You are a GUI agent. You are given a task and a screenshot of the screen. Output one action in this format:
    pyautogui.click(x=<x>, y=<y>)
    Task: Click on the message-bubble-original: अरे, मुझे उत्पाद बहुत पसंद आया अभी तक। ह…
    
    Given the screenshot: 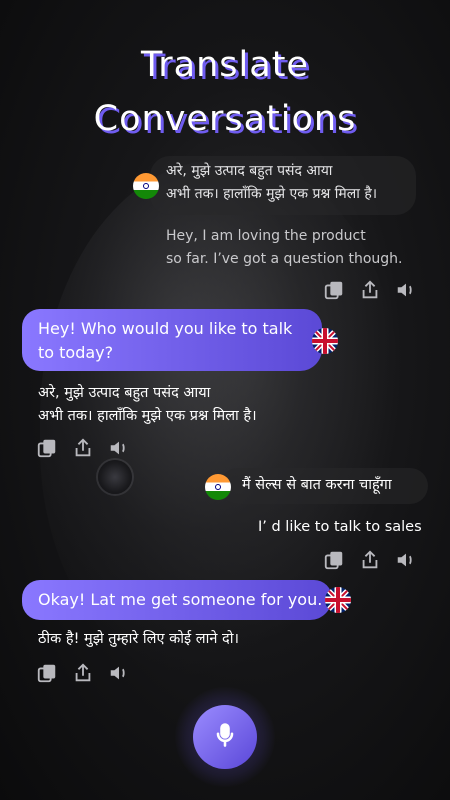 What is the action you would take?
    pyautogui.click(x=283, y=185)
    